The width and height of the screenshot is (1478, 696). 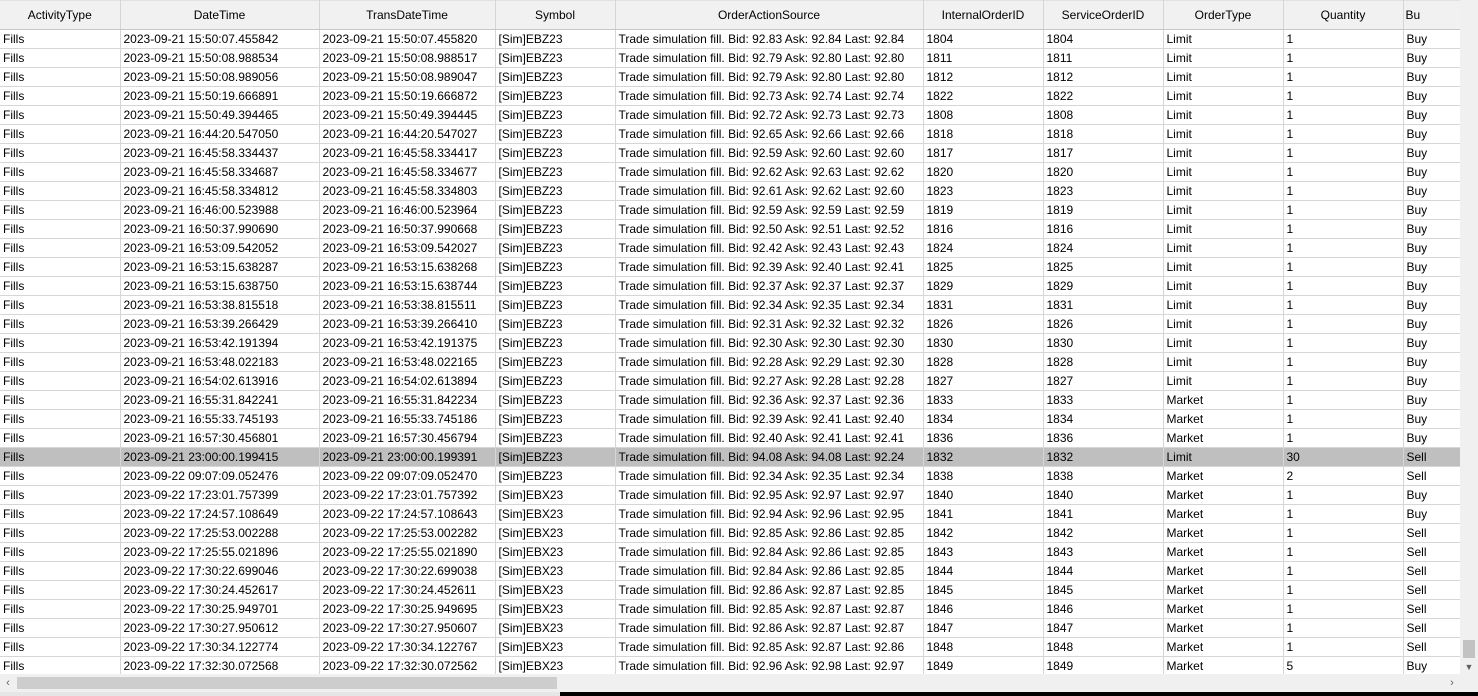 What do you see at coordinates (983, 438) in the screenshot?
I see `cell-internalorderid: 1836` at bounding box center [983, 438].